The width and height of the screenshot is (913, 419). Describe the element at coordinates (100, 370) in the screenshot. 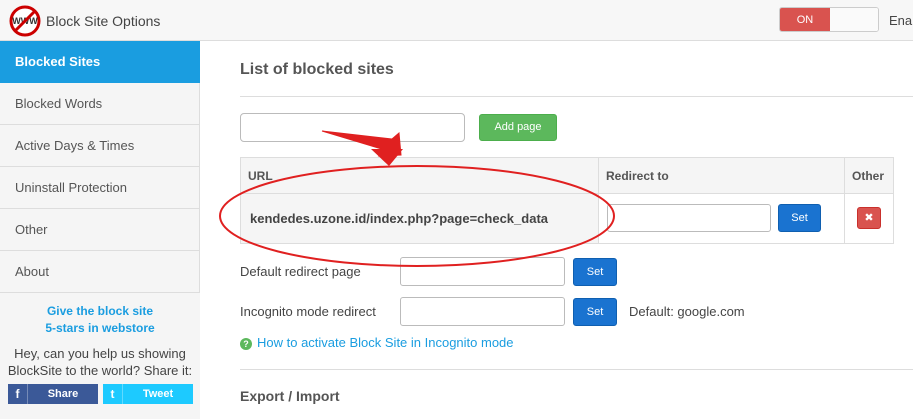

I see `share-line-2: BlockSite to the world? Share it:` at that location.